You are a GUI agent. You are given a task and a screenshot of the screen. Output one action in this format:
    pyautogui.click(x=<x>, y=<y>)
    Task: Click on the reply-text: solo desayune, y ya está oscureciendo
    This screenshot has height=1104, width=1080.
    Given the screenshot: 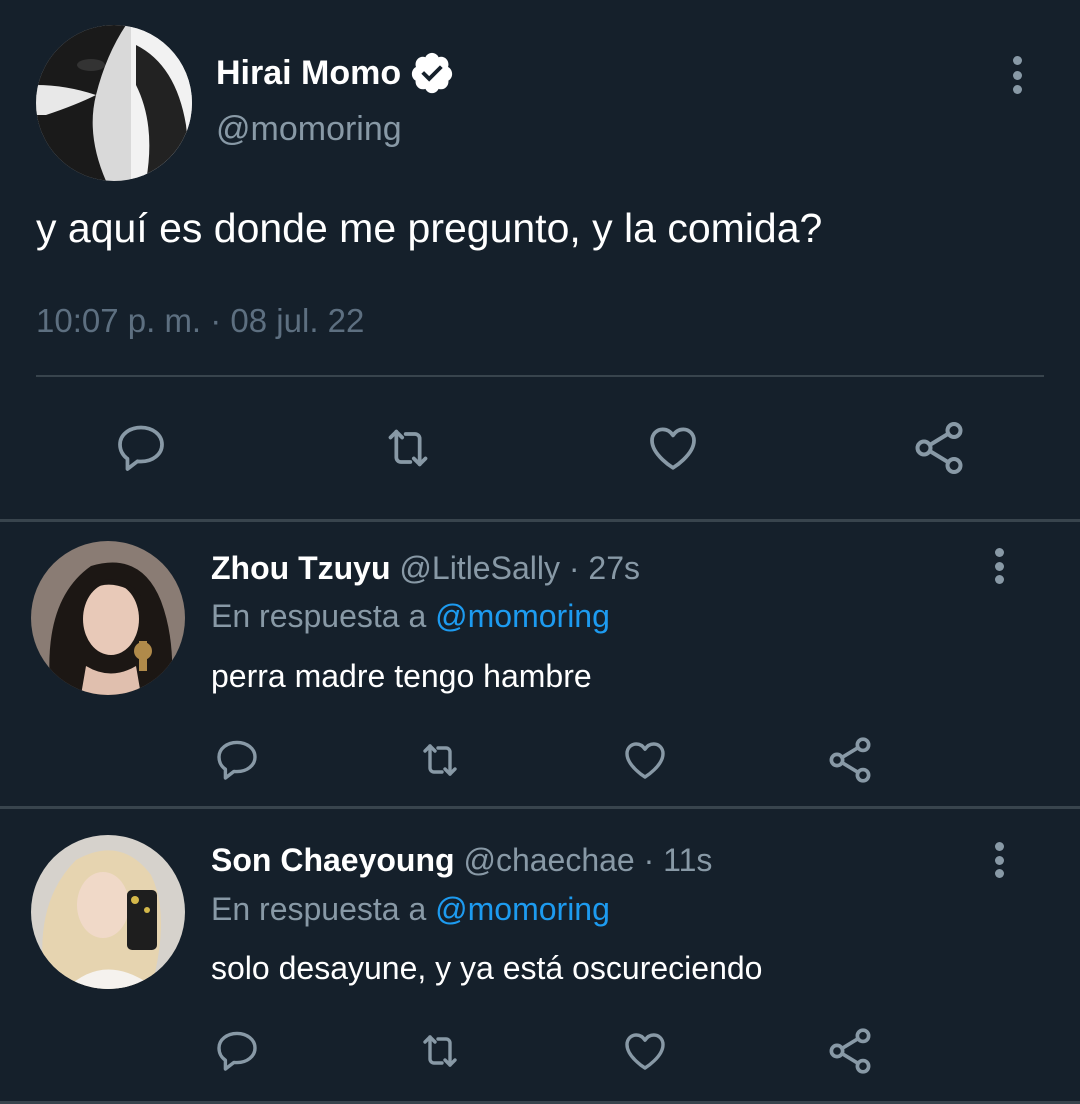 What is the action you would take?
    pyautogui.click(x=487, y=968)
    